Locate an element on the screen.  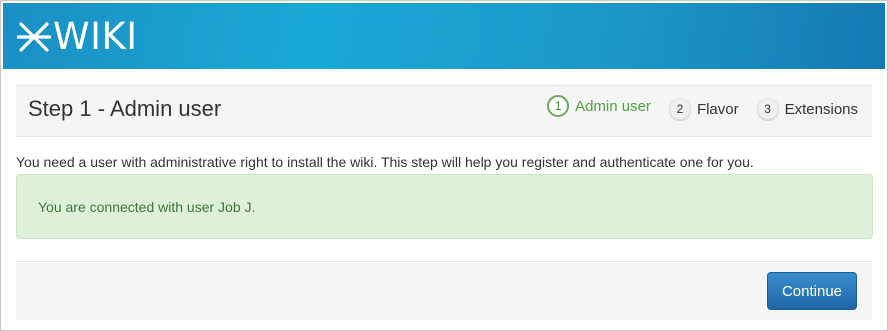
alert-message: You are connected with user Job J. is located at coordinates (147, 207).